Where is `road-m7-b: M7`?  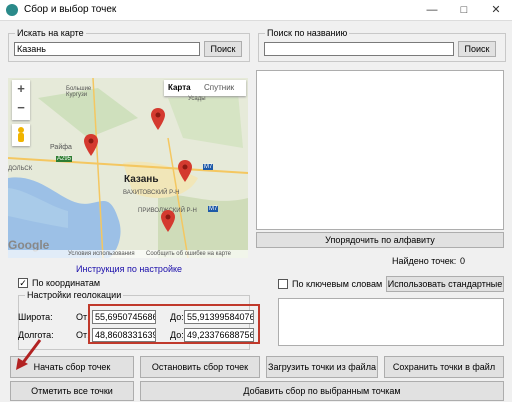 road-m7-b: M7 is located at coordinates (213, 209).